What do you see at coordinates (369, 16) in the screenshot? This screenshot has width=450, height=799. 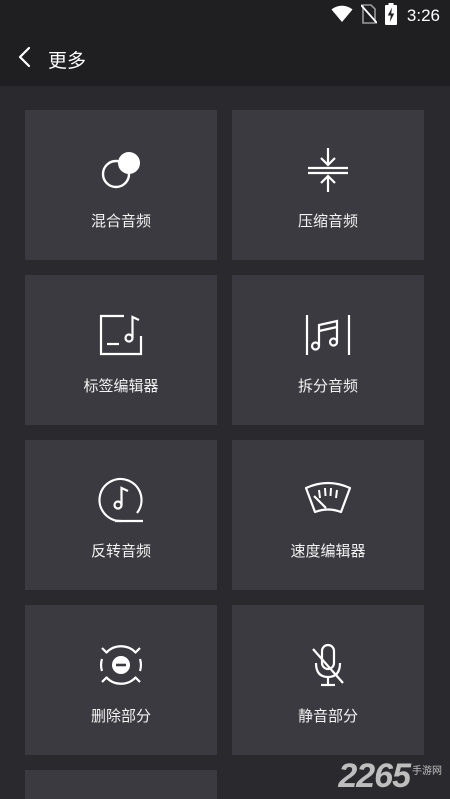 I see `no-sim-icon` at bounding box center [369, 16].